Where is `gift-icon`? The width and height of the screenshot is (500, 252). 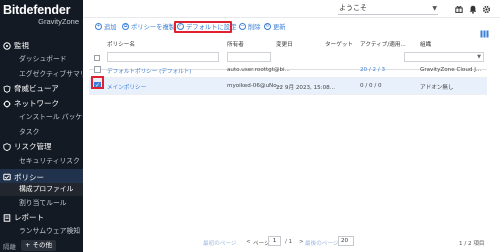 gift-icon is located at coordinates (458, 9).